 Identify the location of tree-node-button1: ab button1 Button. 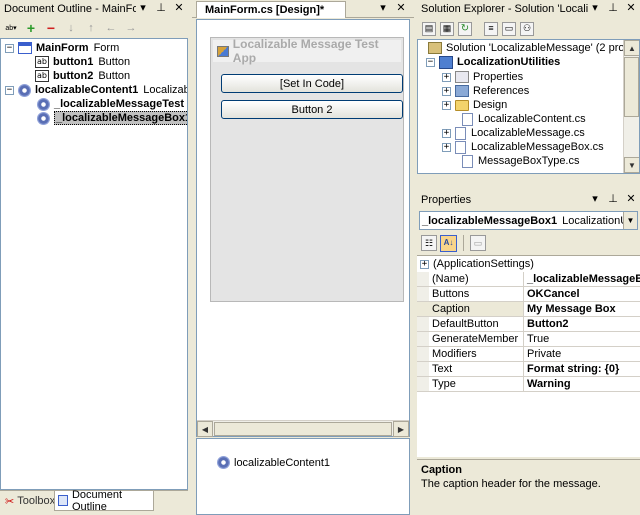
(82, 62).